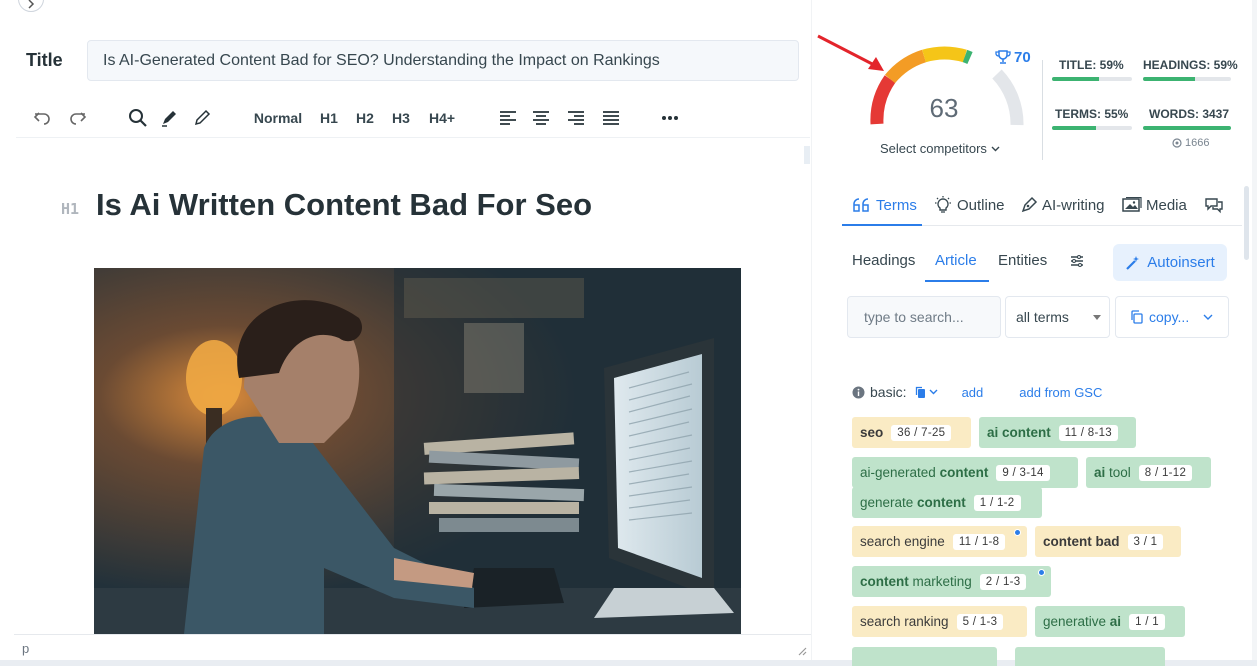 This screenshot has height=666, width=1257. What do you see at coordinates (911, 432) in the screenshot?
I see `term-chip: seo 36 / 7-25` at bounding box center [911, 432].